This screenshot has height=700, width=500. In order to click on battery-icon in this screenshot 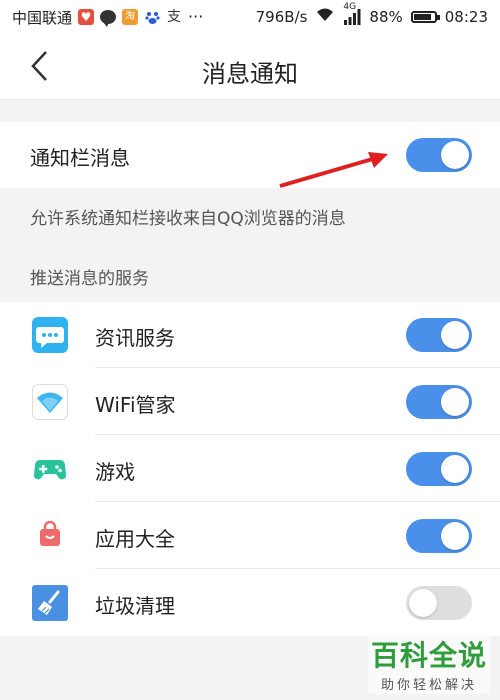, I will do `click(425, 17)`.